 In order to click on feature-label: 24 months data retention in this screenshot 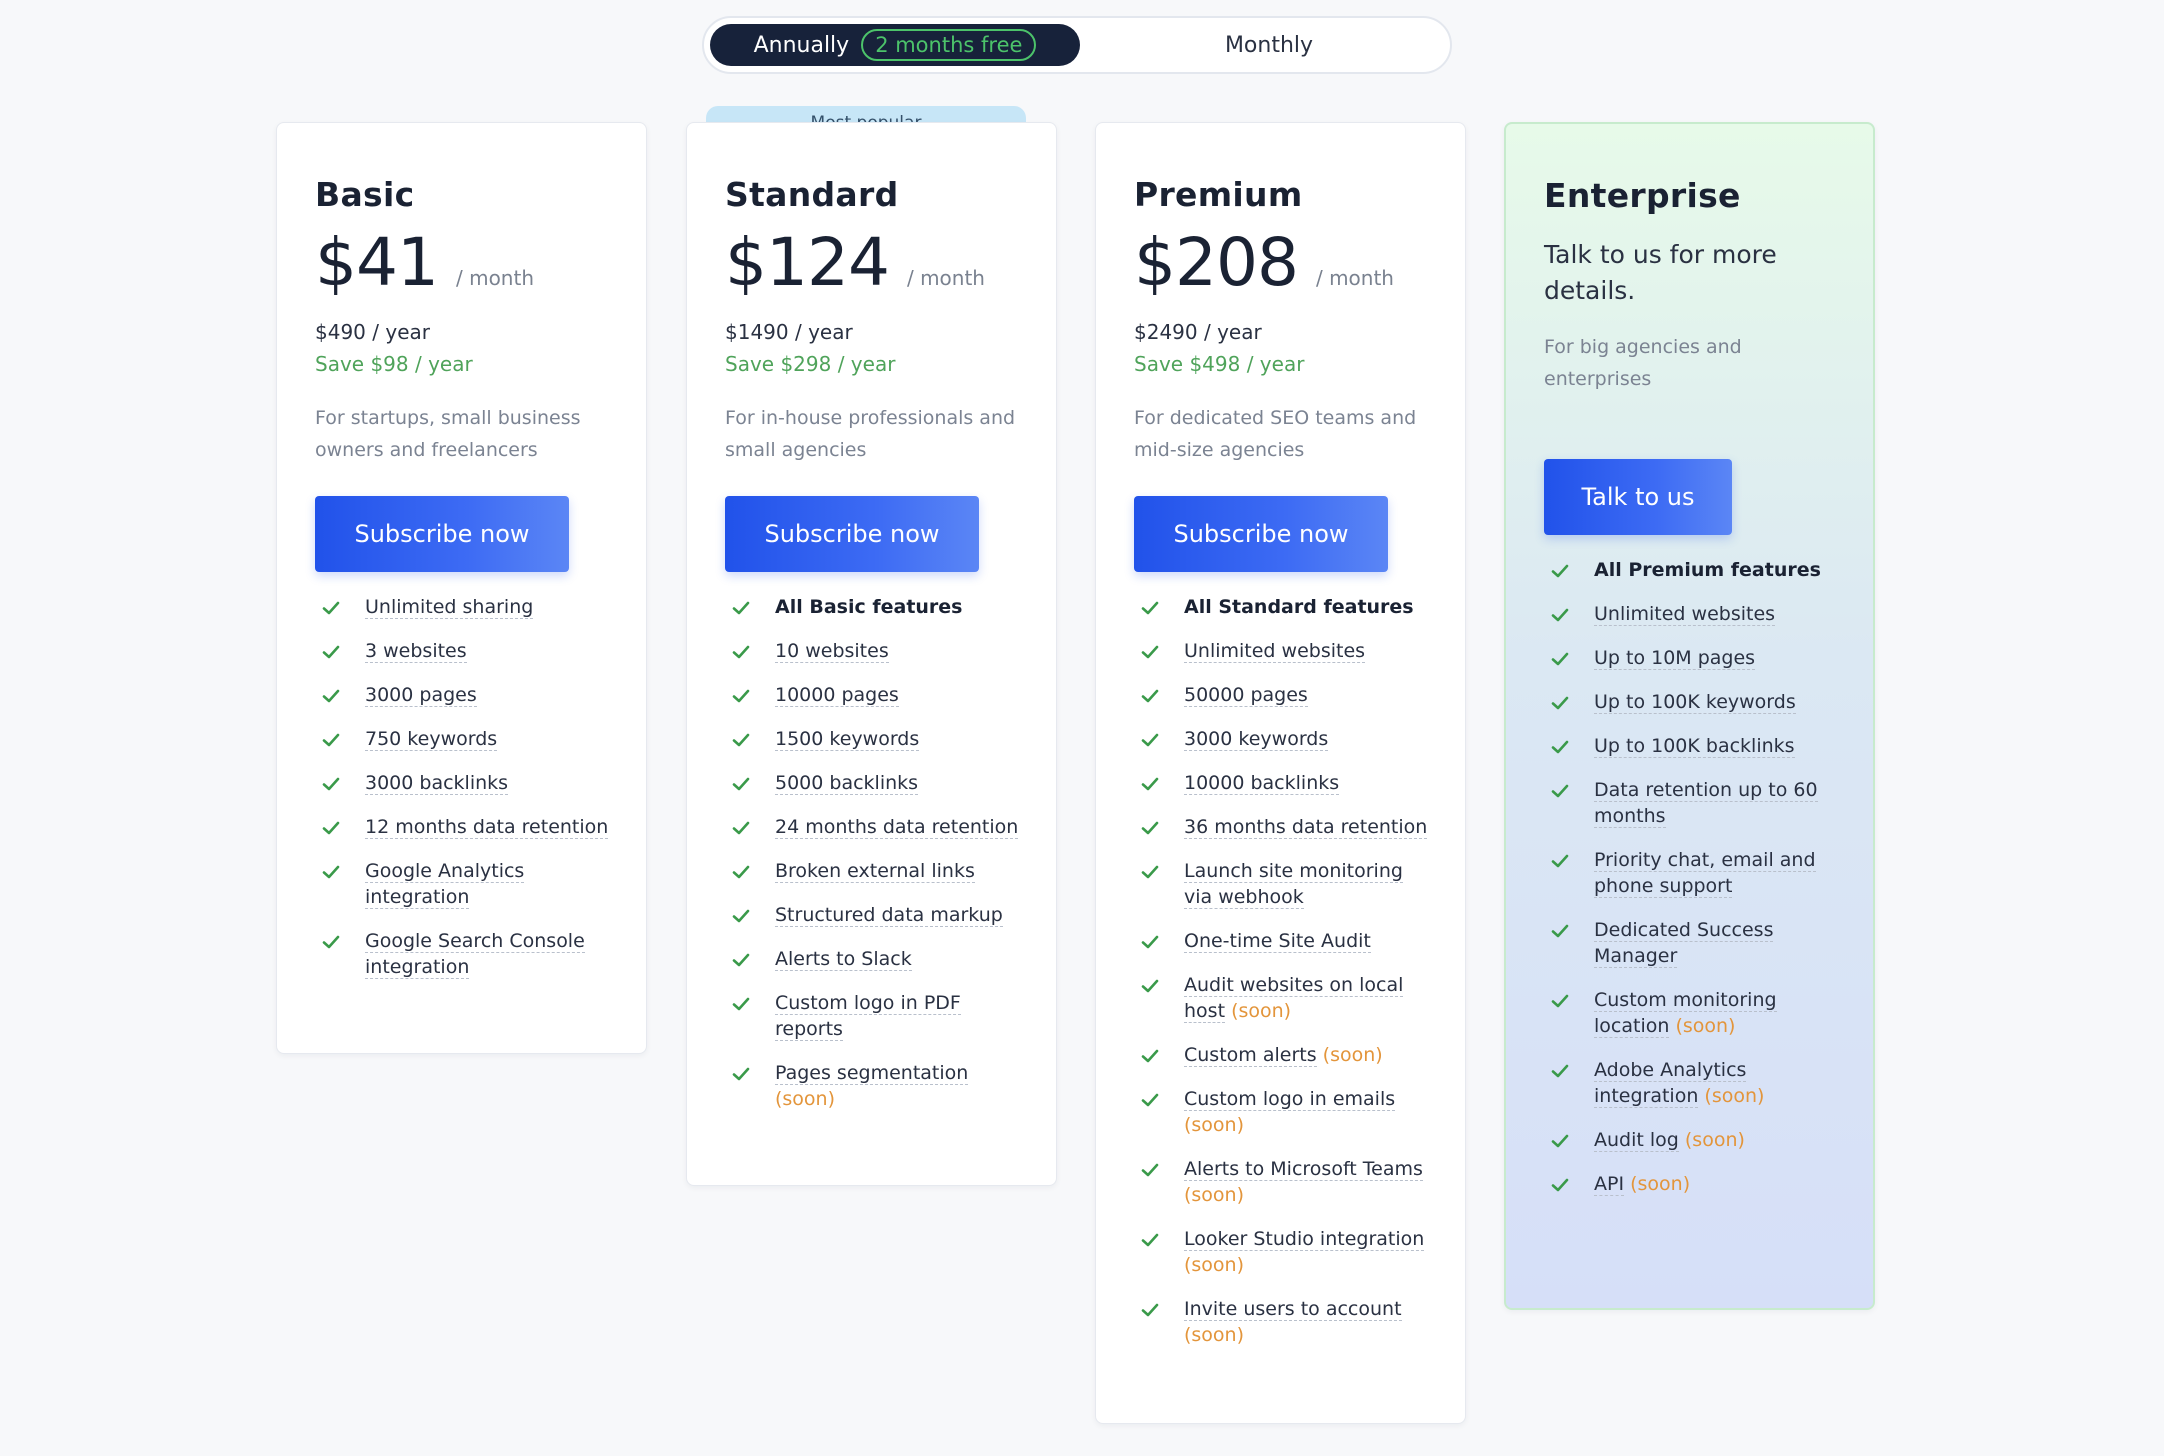, I will do `click(897, 827)`.